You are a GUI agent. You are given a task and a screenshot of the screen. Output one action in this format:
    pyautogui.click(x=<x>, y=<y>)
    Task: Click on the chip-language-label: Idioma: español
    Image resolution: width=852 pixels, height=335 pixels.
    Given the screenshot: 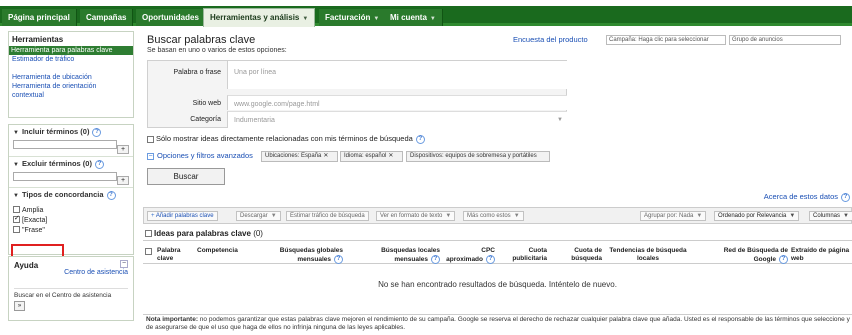 What is the action you would take?
    pyautogui.click(x=365, y=156)
    